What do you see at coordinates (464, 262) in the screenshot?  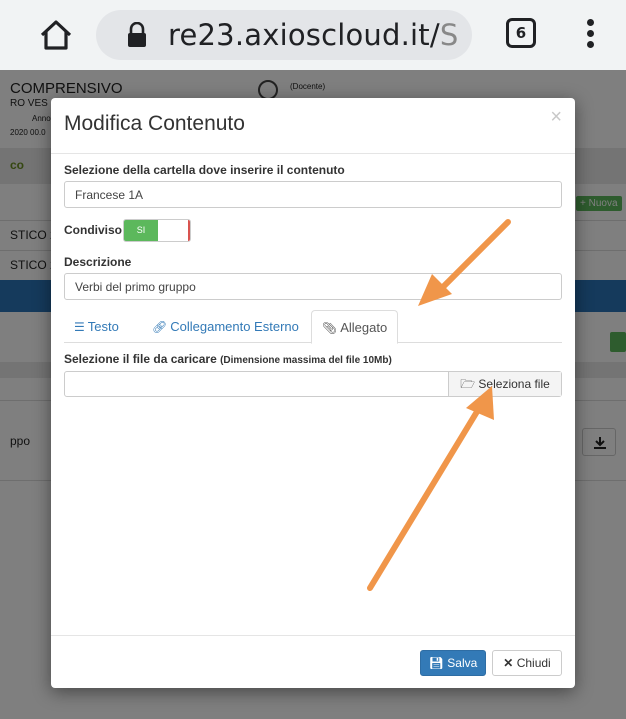 I see `arrow-to-description` at bounding box center [464, 262].